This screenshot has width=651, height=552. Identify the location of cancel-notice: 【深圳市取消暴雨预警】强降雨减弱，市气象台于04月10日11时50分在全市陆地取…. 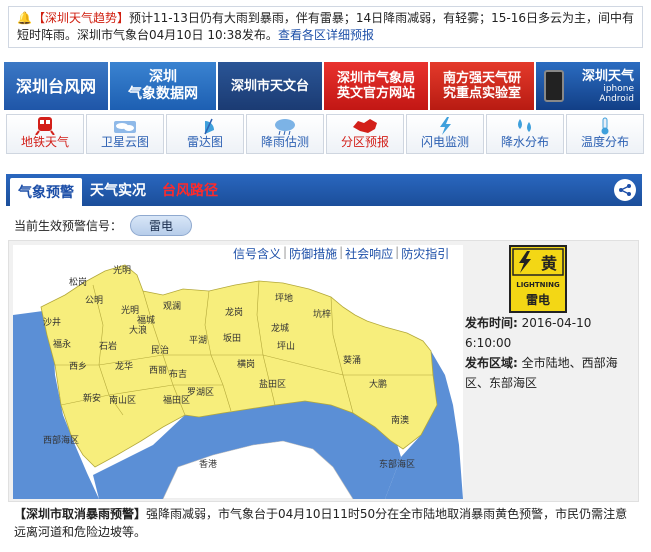
(326, 523).